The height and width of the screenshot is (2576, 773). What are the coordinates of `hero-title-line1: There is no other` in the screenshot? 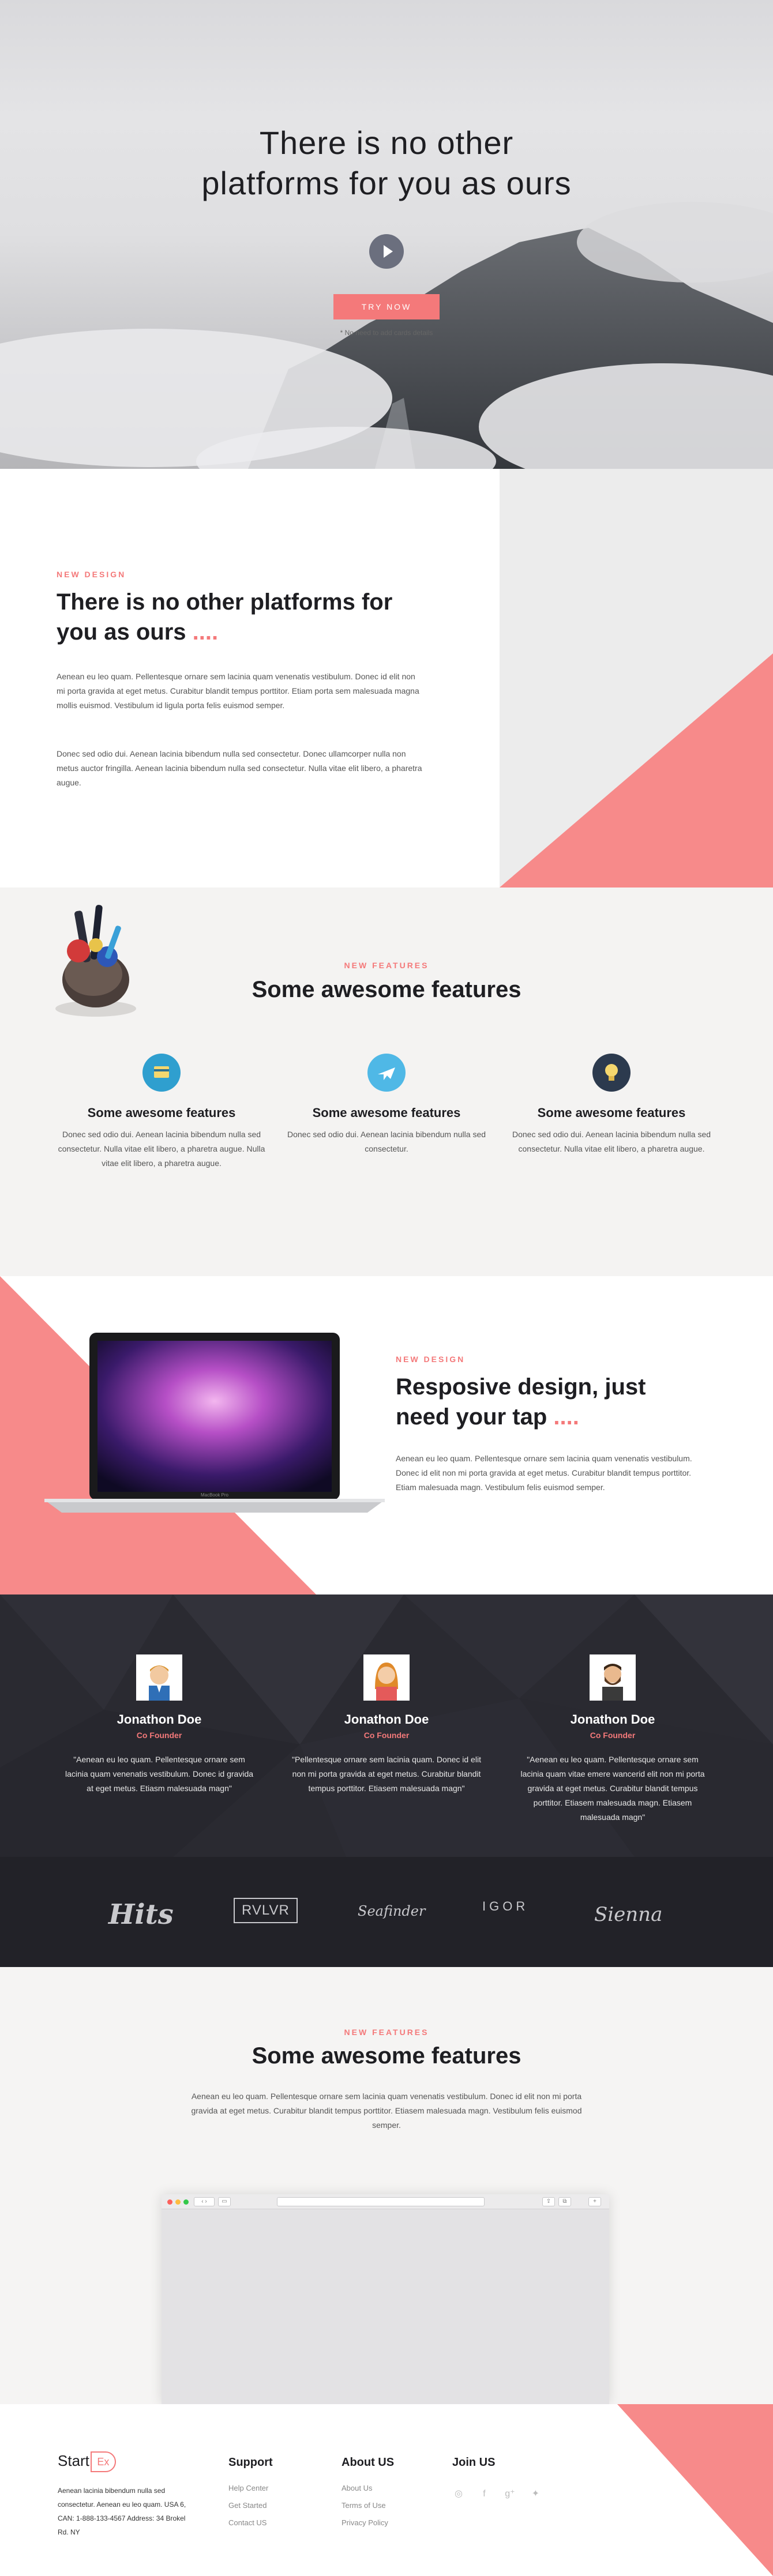 It's located at (386, 143).